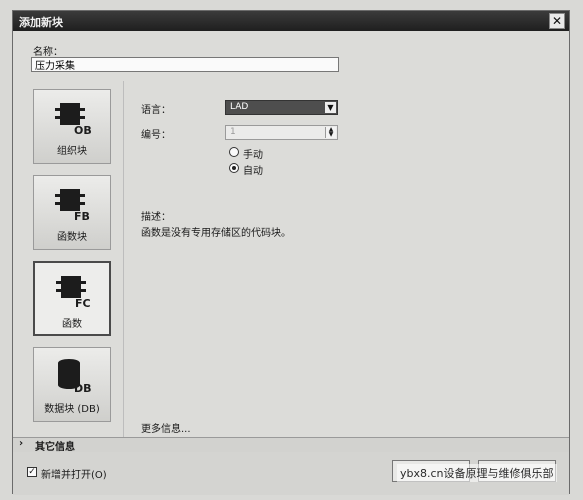 Image resolution: width=583 pixels, height=500 pixels. I want to click on number-value: 1, so click(233, 132).